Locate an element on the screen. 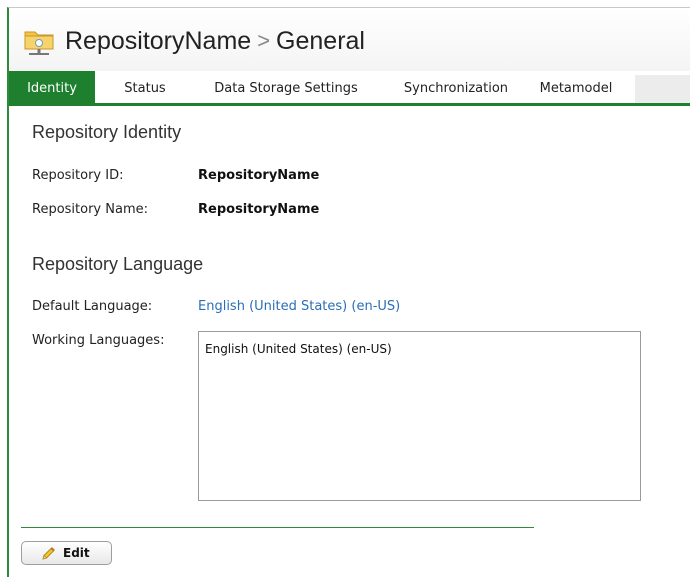 This screenshot has height=577, width=690. repository-id-label: Repository ID: is located at coordinates (78, 175).